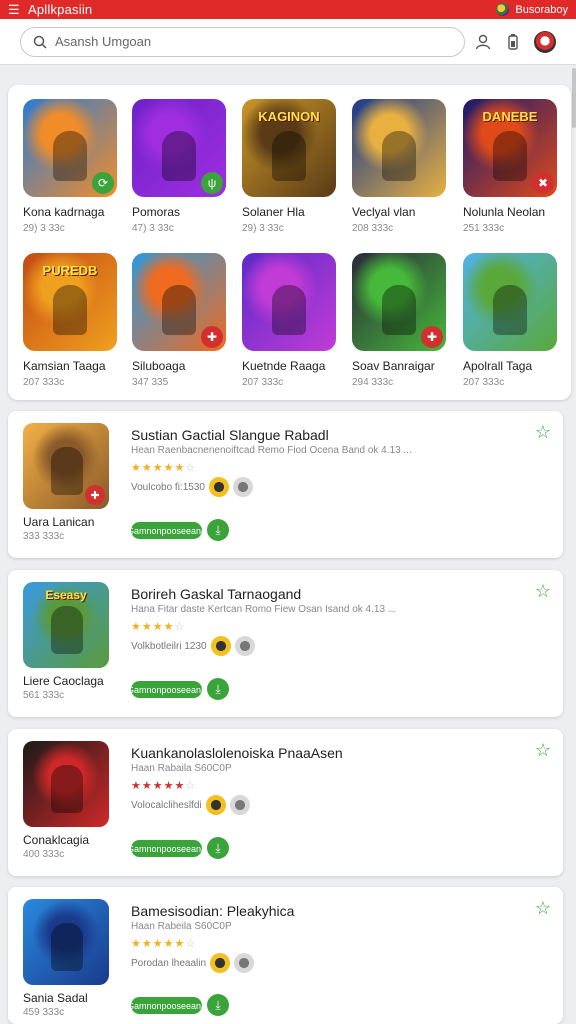 The image size is (576, 1024). I want to click on app-thumbnail: Eseasy, so click(66, 625).